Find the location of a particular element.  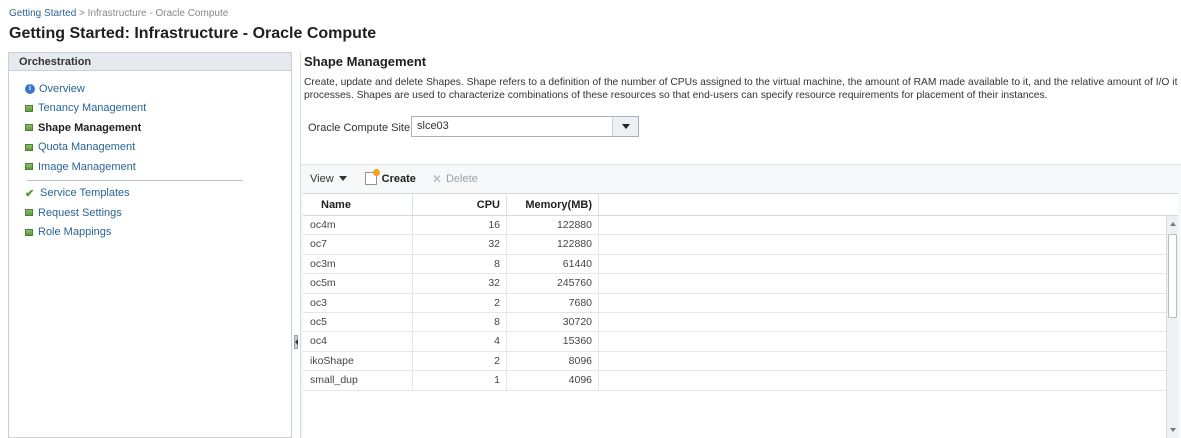

cell-memory: 30720 is located at coordinates (553, 322).